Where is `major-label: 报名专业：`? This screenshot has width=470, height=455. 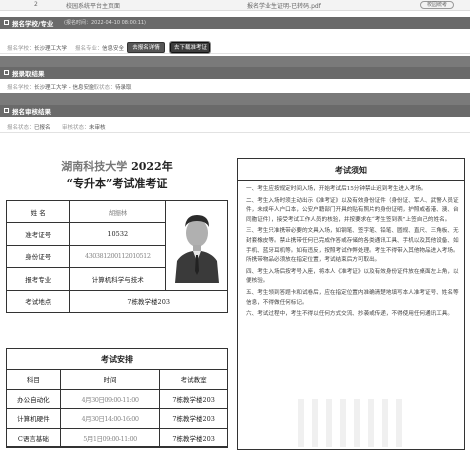 major-label: 报名专业： is located at coordinates (89, 49).